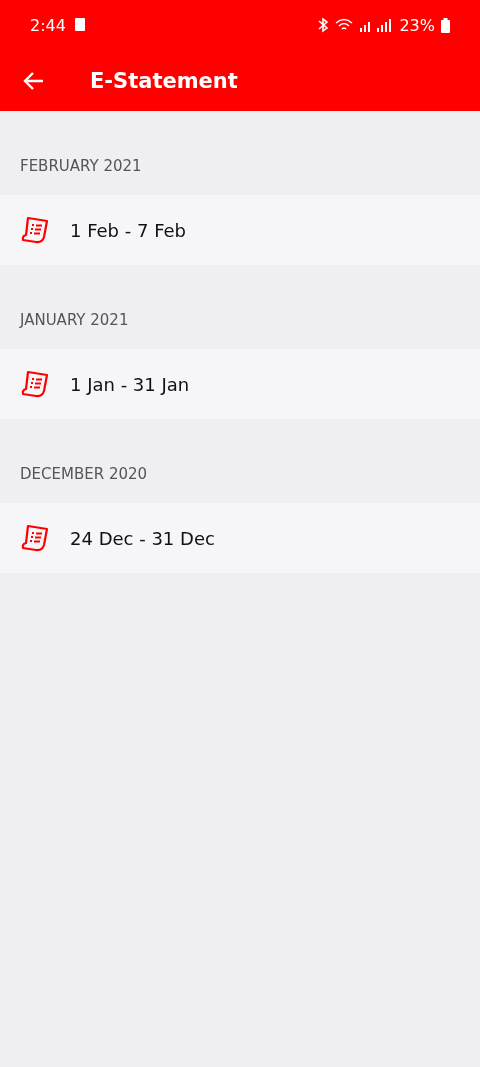  What do you see at coordinates (344, 25) in the screenshot?
I see `wifi-icon` at bounding box center [344, 25].